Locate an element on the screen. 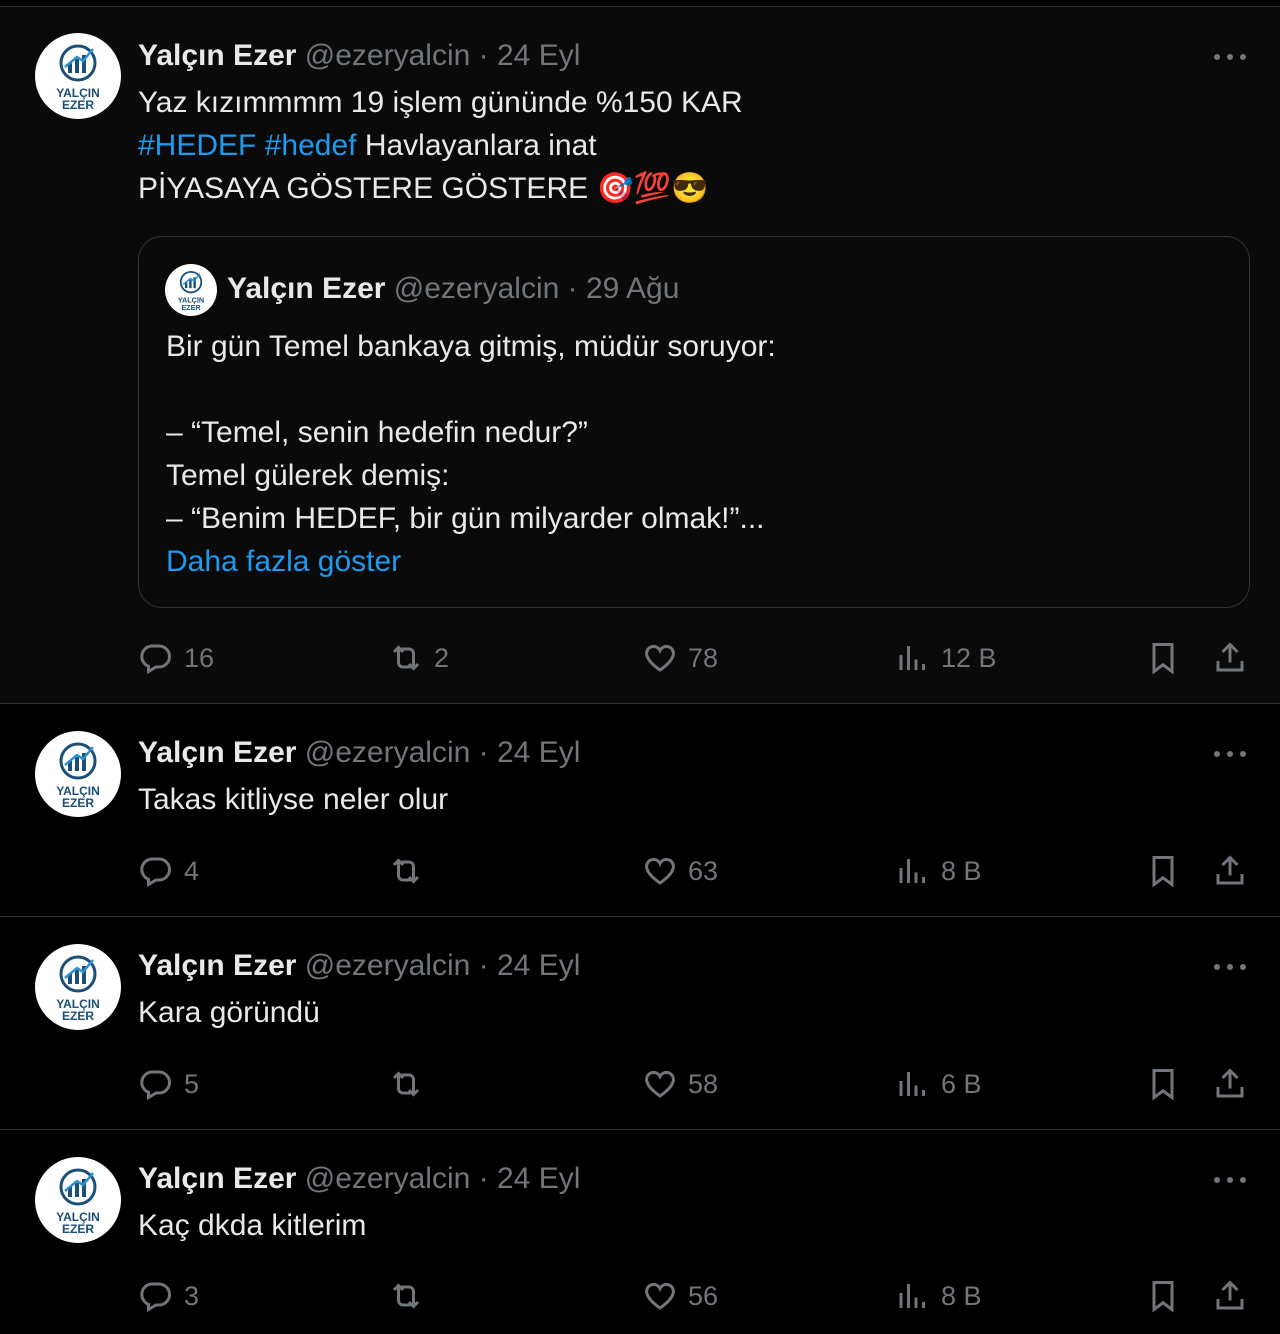 This screenshot has height=1334, width=1280. reply-button: 16 is located at coordinates (176, 658).